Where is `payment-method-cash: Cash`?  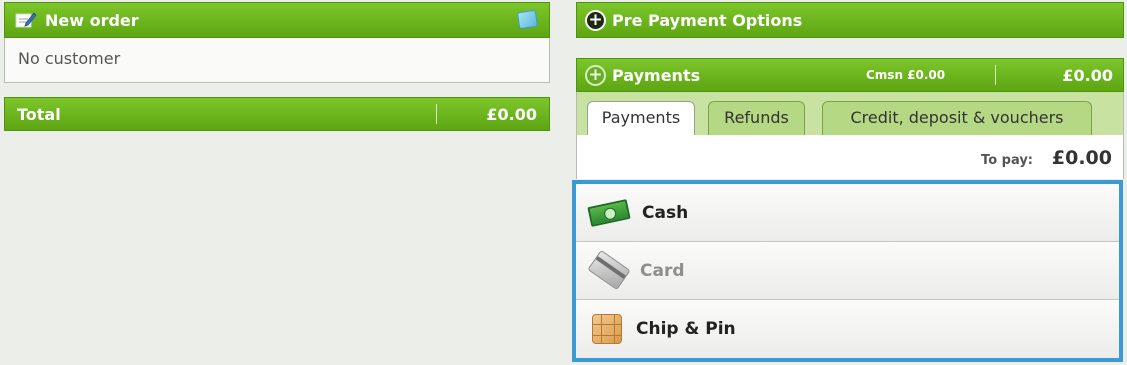 payment-method-cash: Cash is located at coordinates (847, 213).